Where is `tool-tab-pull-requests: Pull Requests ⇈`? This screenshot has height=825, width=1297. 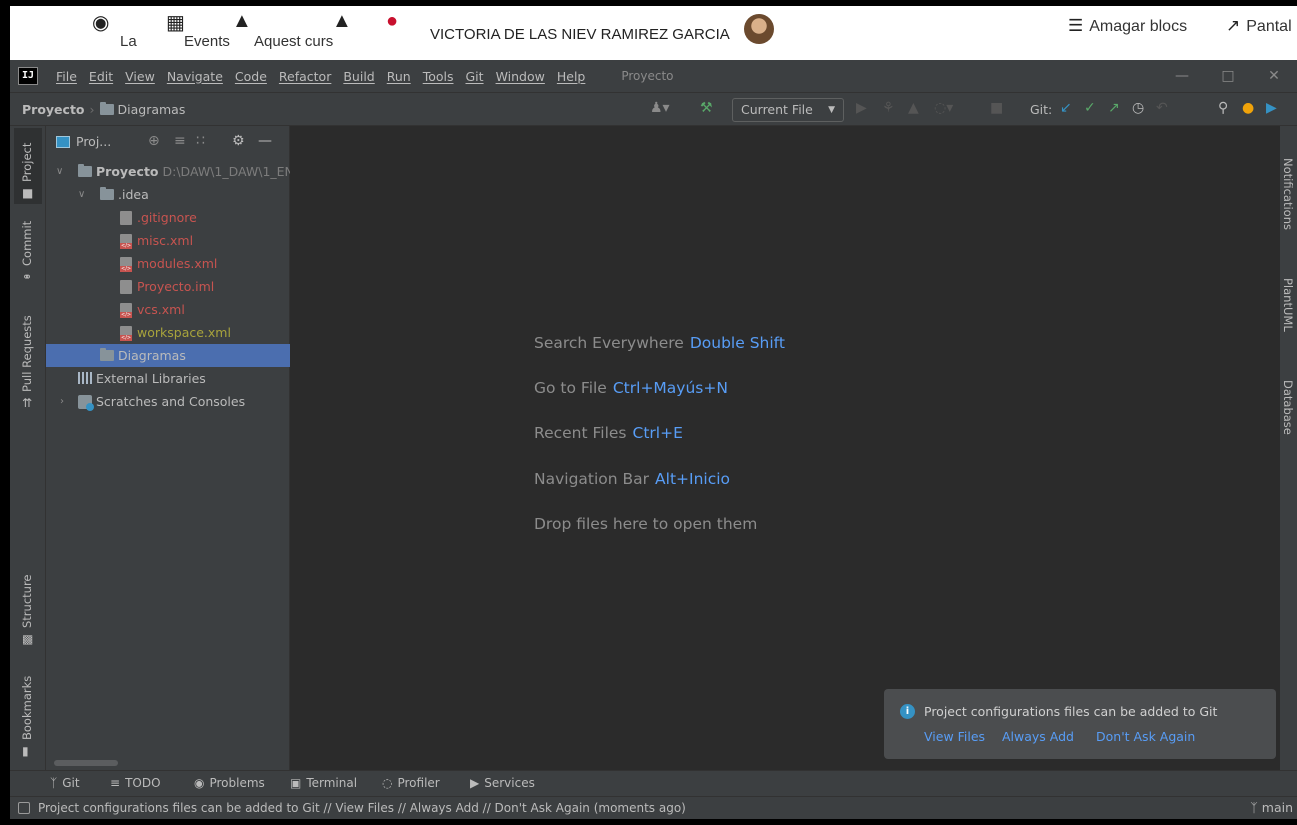
tool-tab-pull-requests: Pull Requests ⇈ is located at coordinates (28, 354).